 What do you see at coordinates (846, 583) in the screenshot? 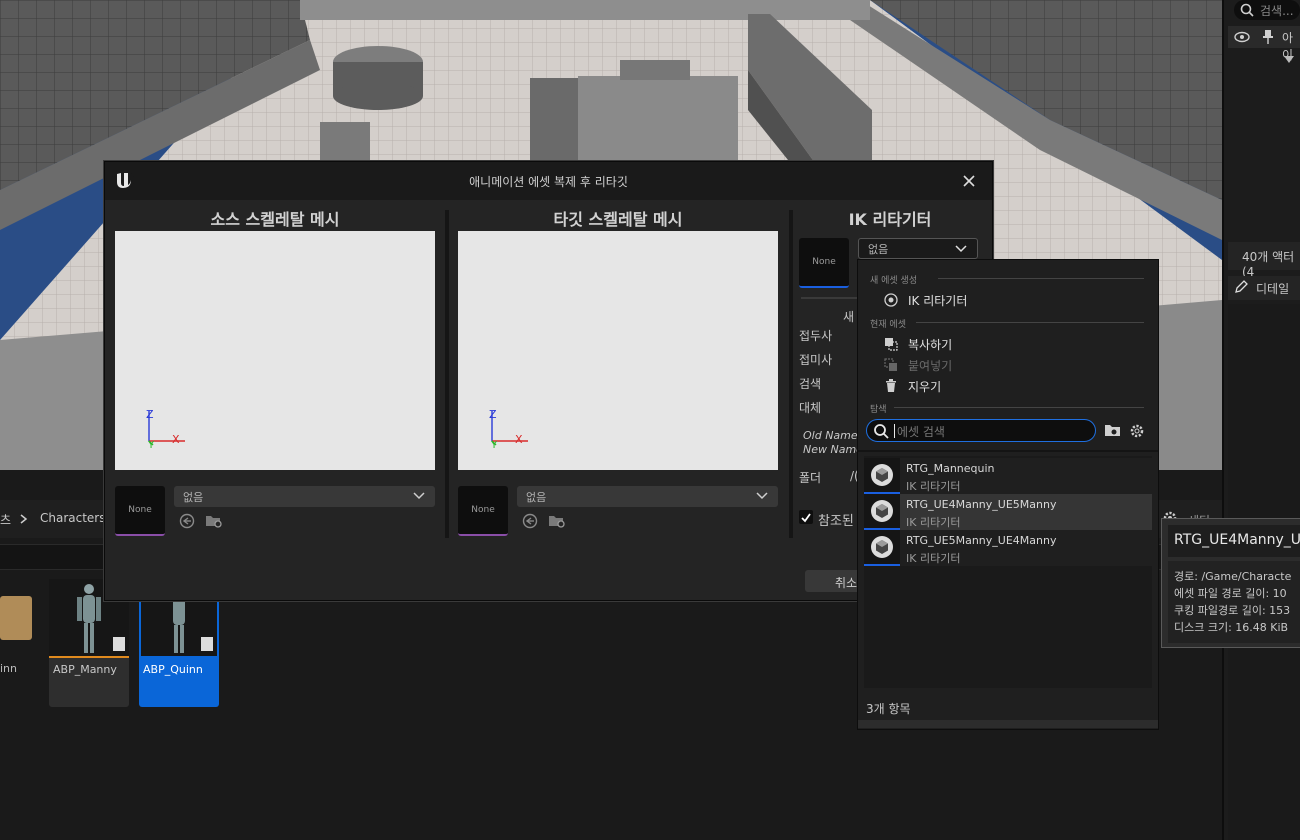
I see `cancel-button-label: 취소` at bounding box center [846, 583].